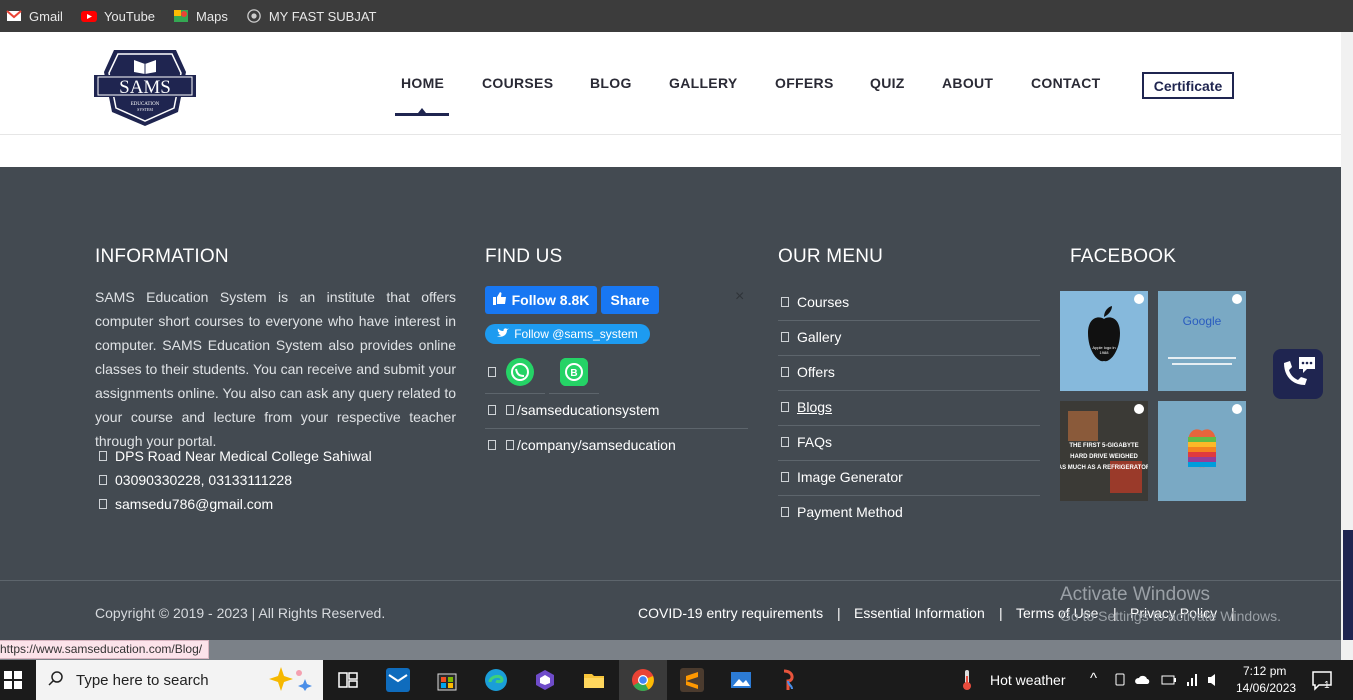 Image resolution: width=1353 pixels, height=700 pixels. I want to click on svg-text: B, so click(573, 373).